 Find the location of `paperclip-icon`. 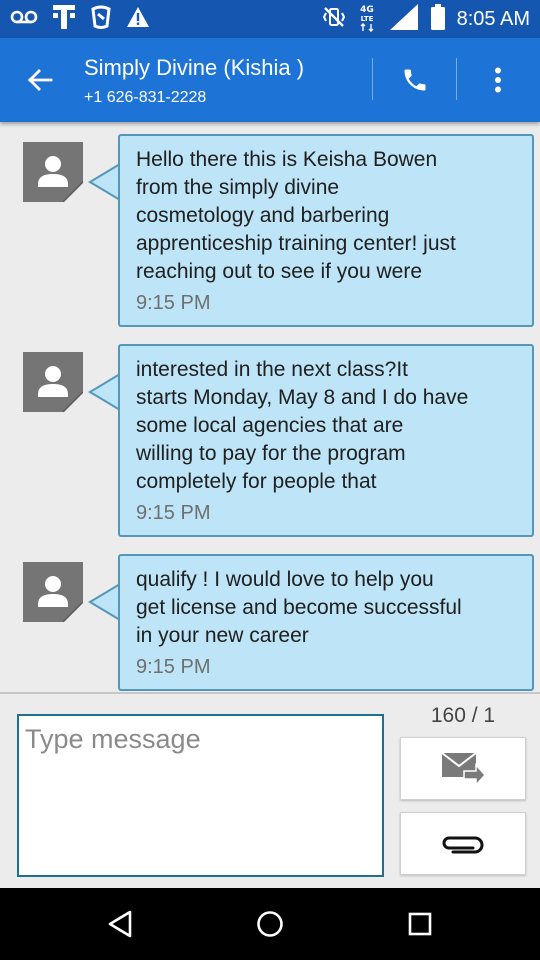

paperclip-icon is located at coordinates (463, 844).